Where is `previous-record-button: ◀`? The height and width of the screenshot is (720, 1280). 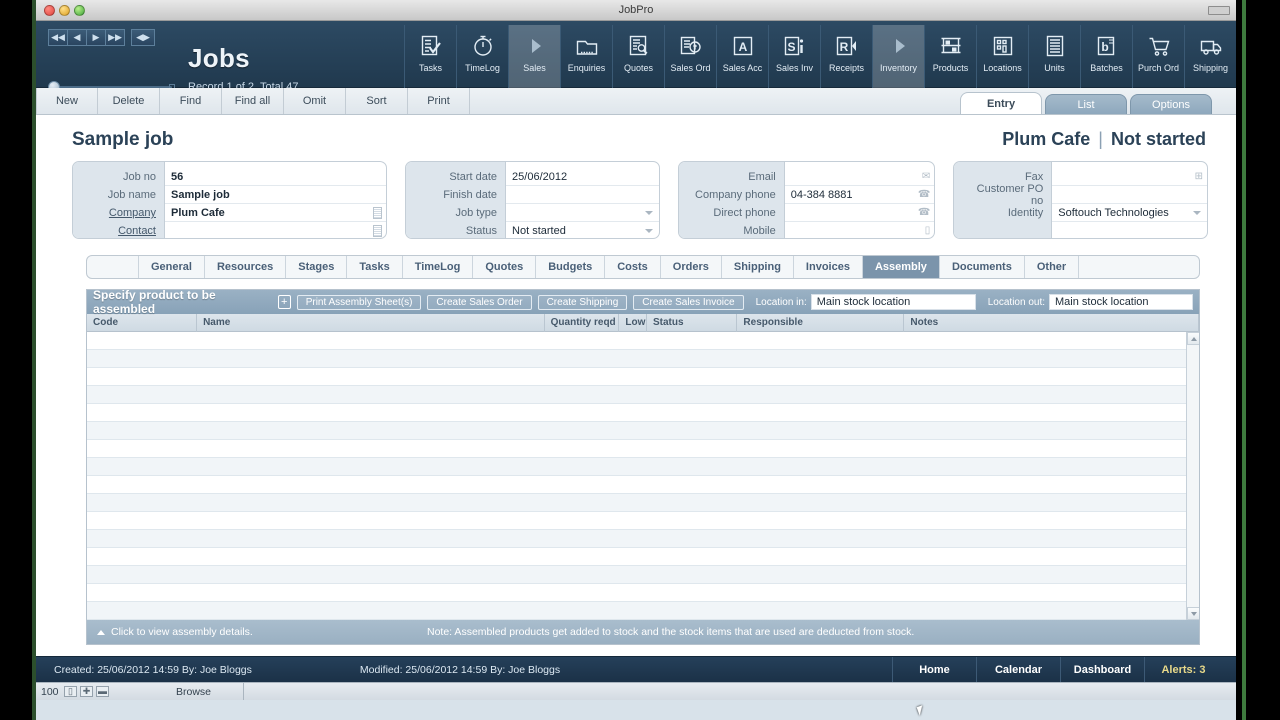
previous-record-button: ◀ is located at coordinates (77, 37).